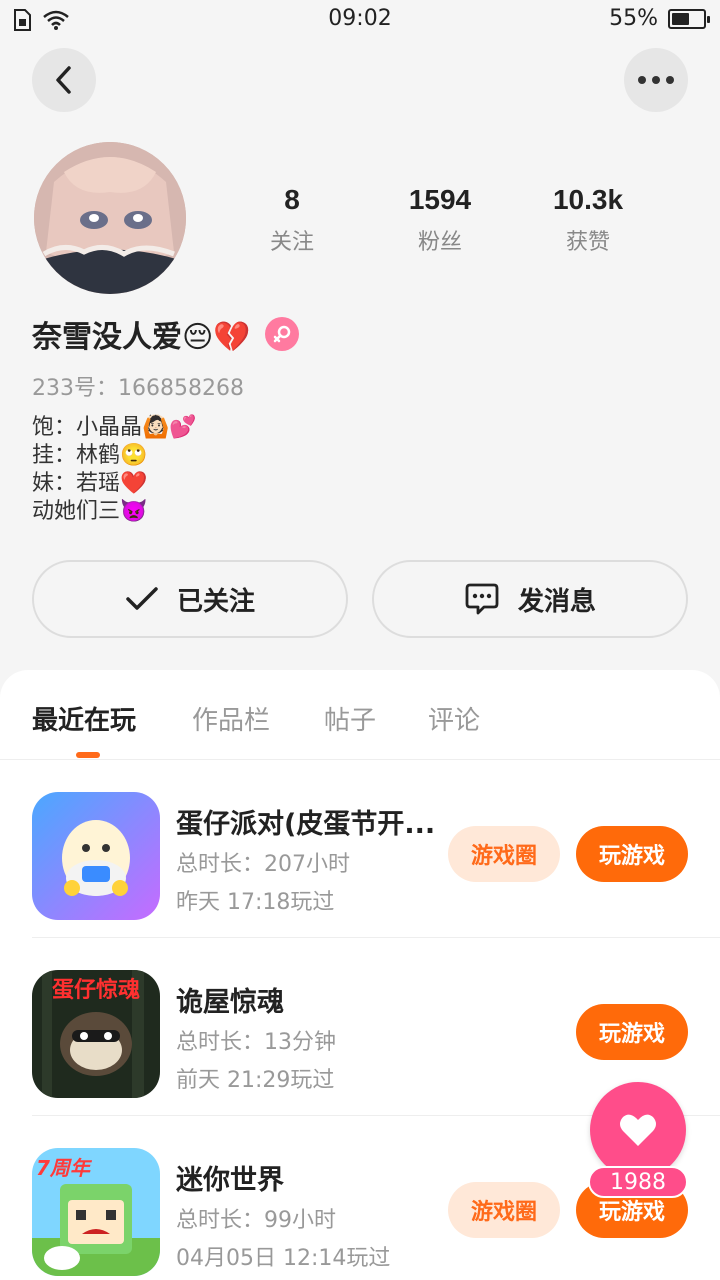 This screenshot has width=720, height=1280. I want to click on nickname-row: 奈雪没人爱😔💔, so click(165, 334).